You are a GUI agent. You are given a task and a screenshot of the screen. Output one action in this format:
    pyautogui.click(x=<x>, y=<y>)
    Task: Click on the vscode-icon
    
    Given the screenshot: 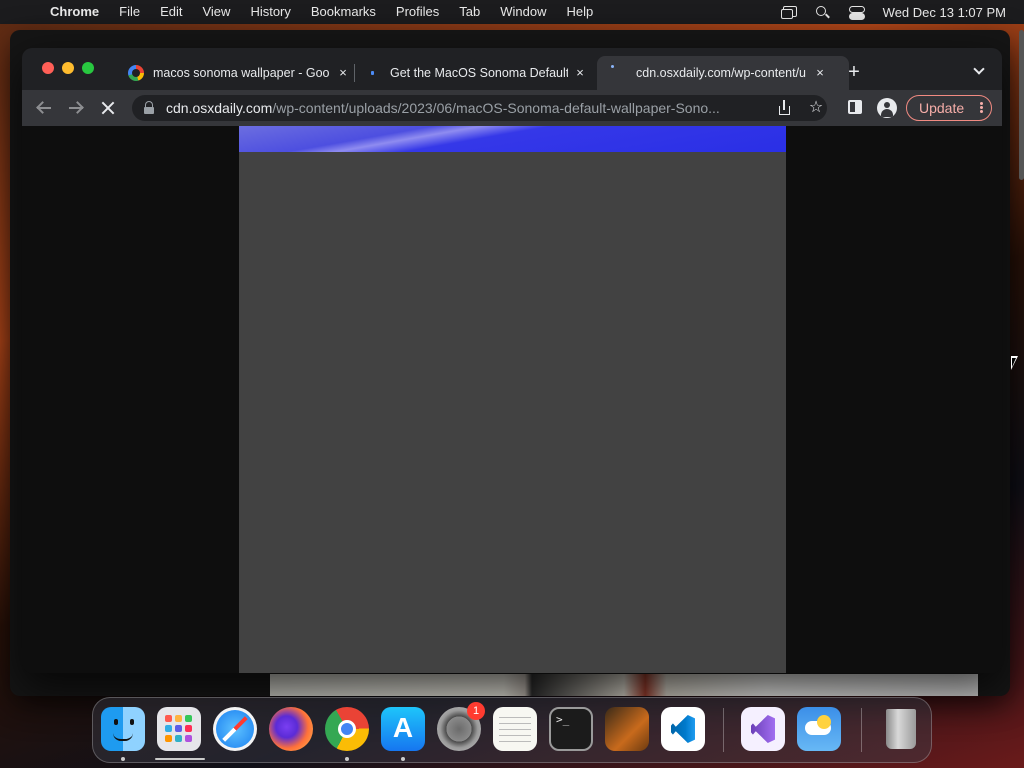 What is the action you would take?
    pyautogui.click(x=683, y=729)
    